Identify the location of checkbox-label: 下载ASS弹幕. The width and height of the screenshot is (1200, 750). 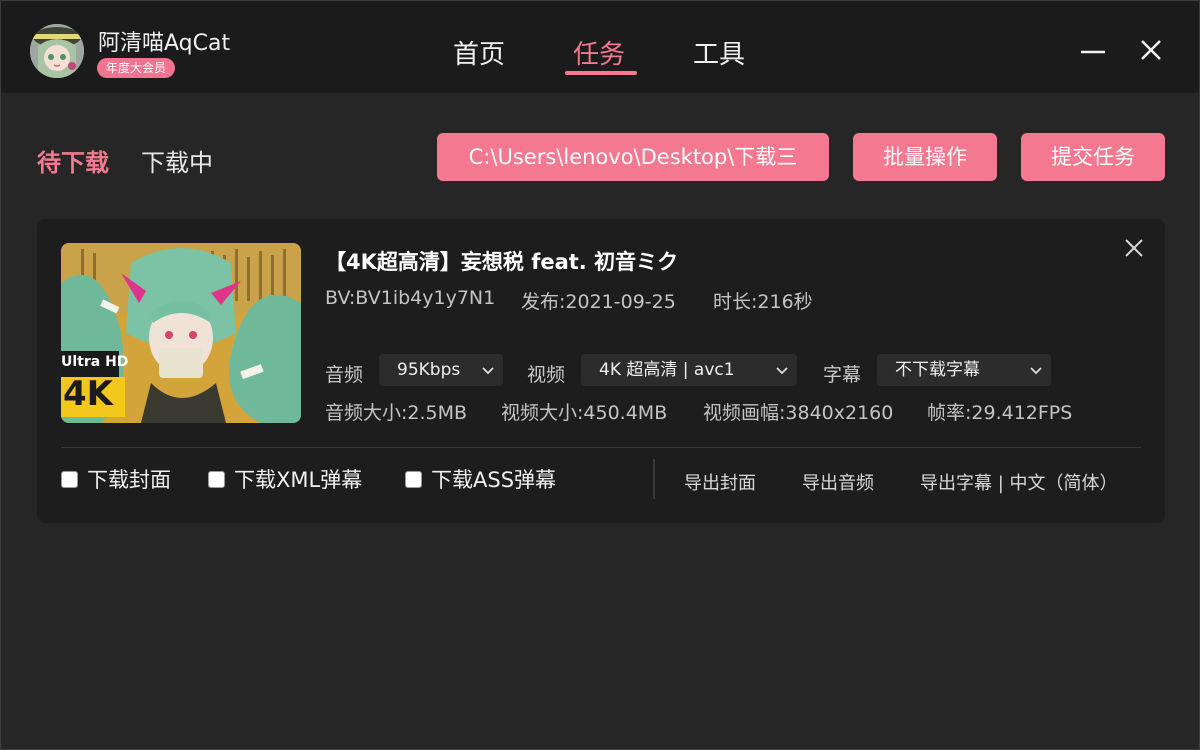
(494, 480).